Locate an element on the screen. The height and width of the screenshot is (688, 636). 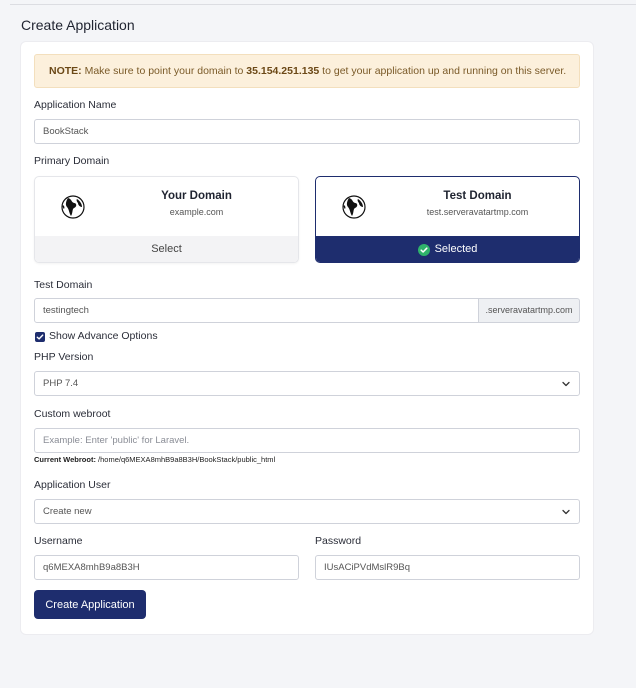
test-domain-suffix: .serveravatartmp.com is located at coordinates (529, 310).